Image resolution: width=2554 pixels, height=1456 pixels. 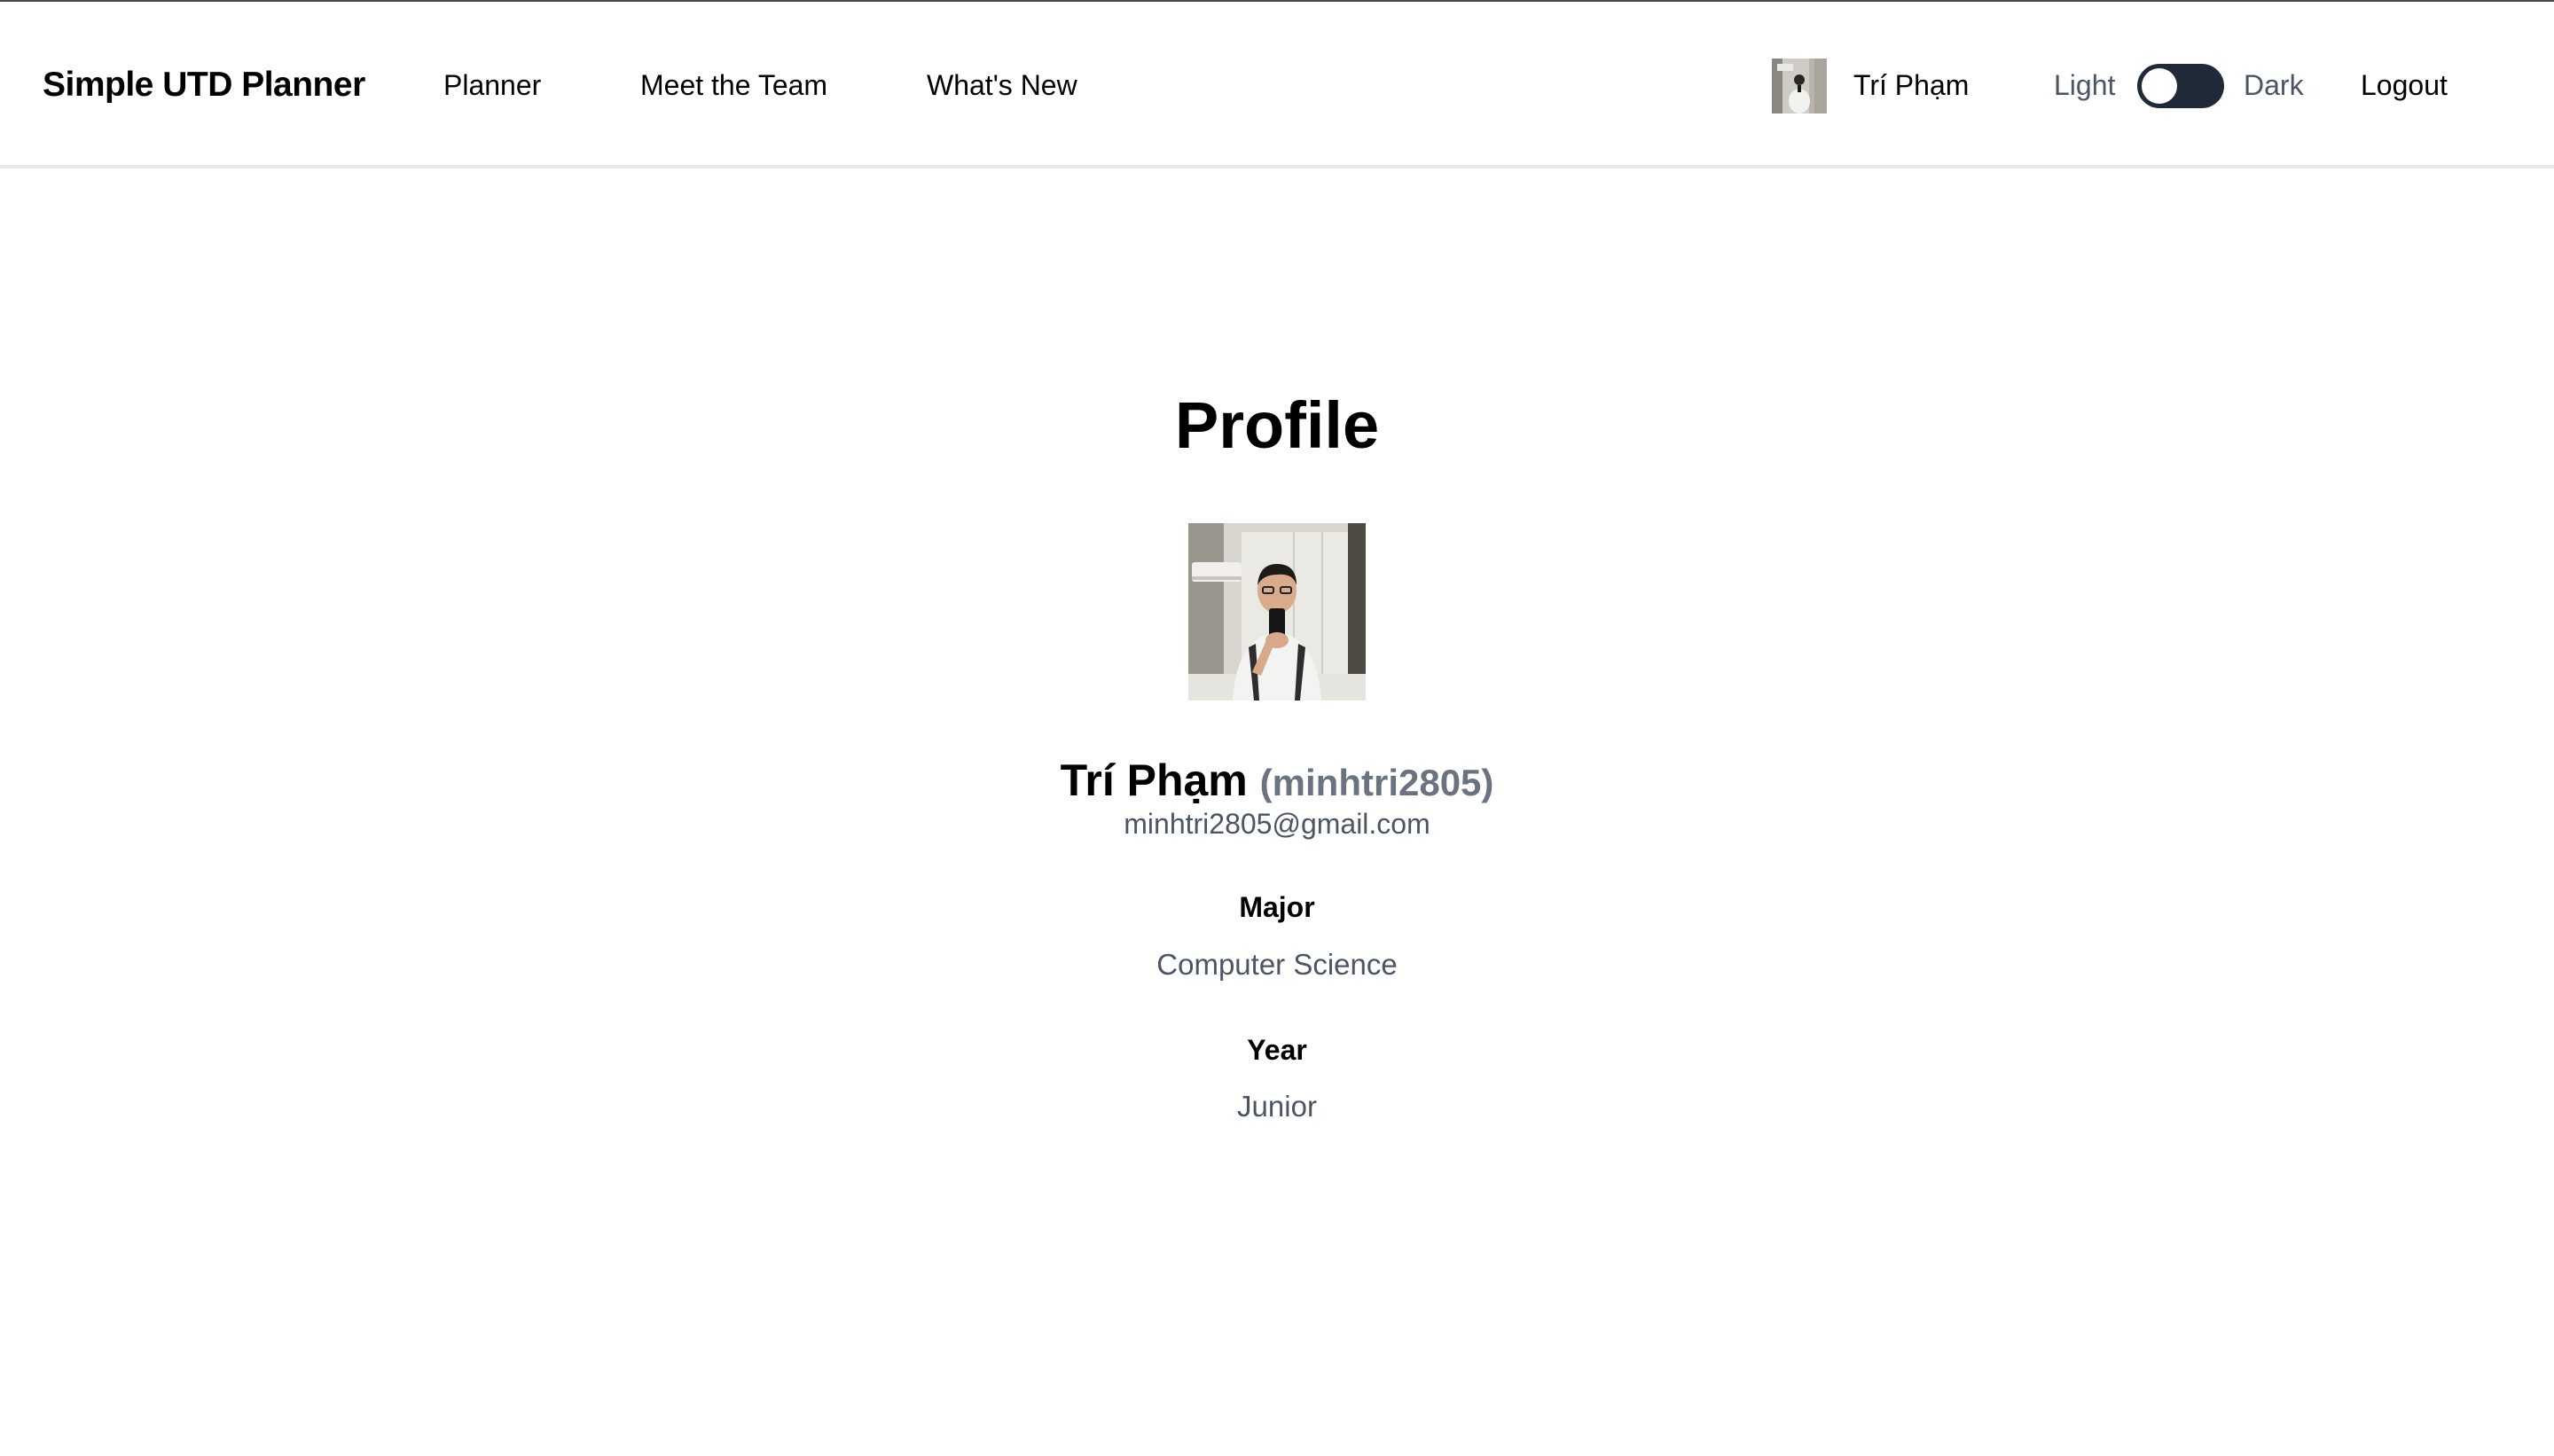 What do you see at coordinates (1911, 85) in the screenshot?
I see `user-name: Trí Phạm` at bounding box center [1911, 85].